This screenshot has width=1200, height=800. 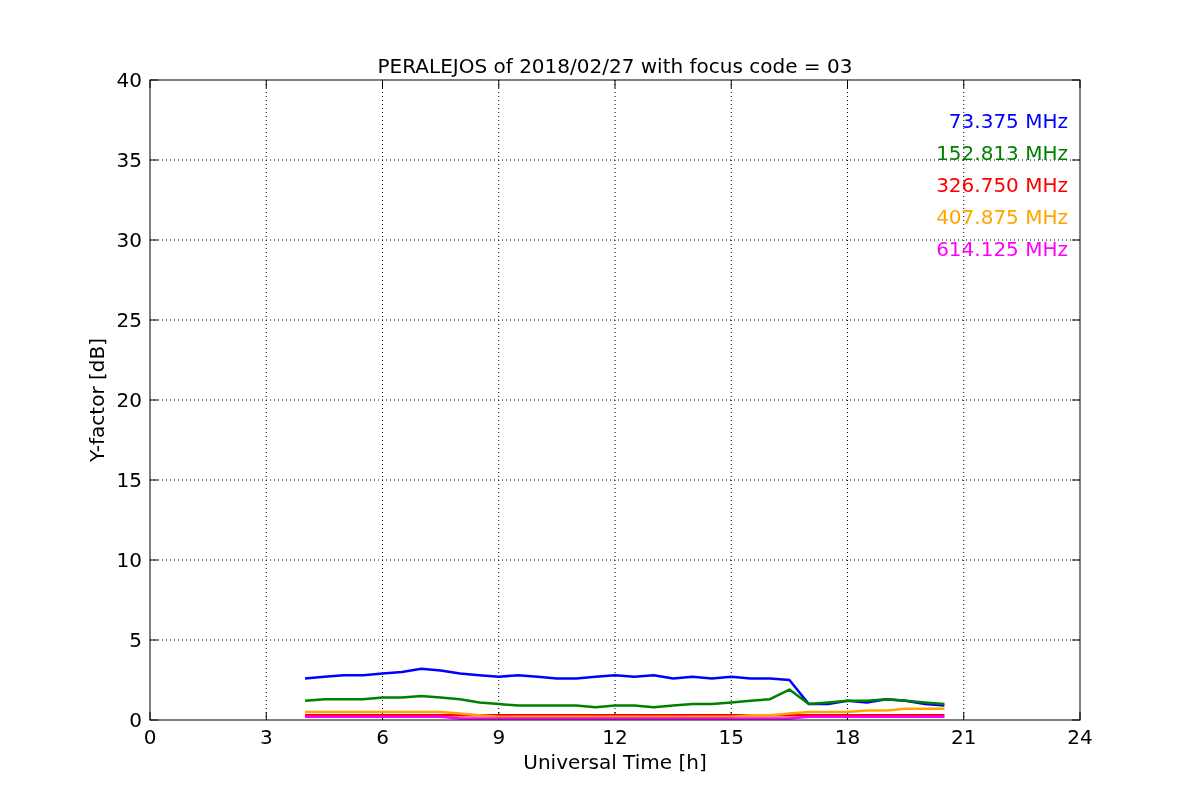 I want to click on legend-label: 73.375 MHz, so click(x=1008, y=121).